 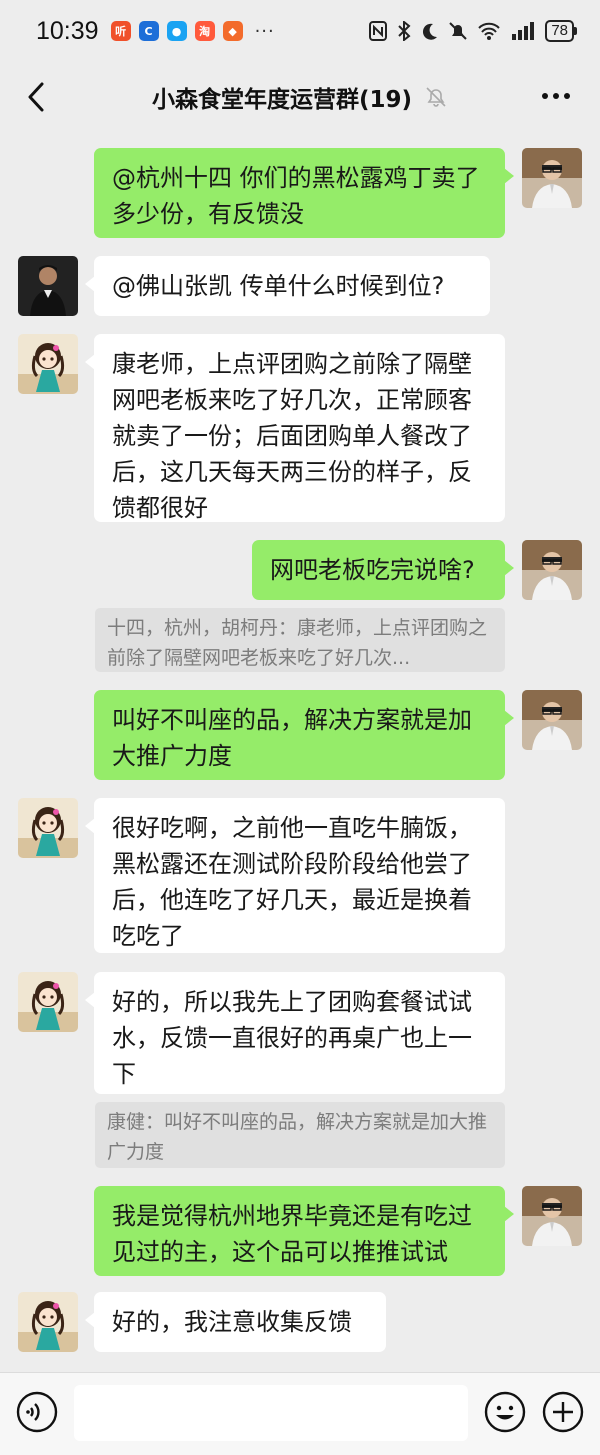 What do you see at coordinates (271, 1413) in the screenshot?
I see `message-input` at bounding box center [271, 1413].